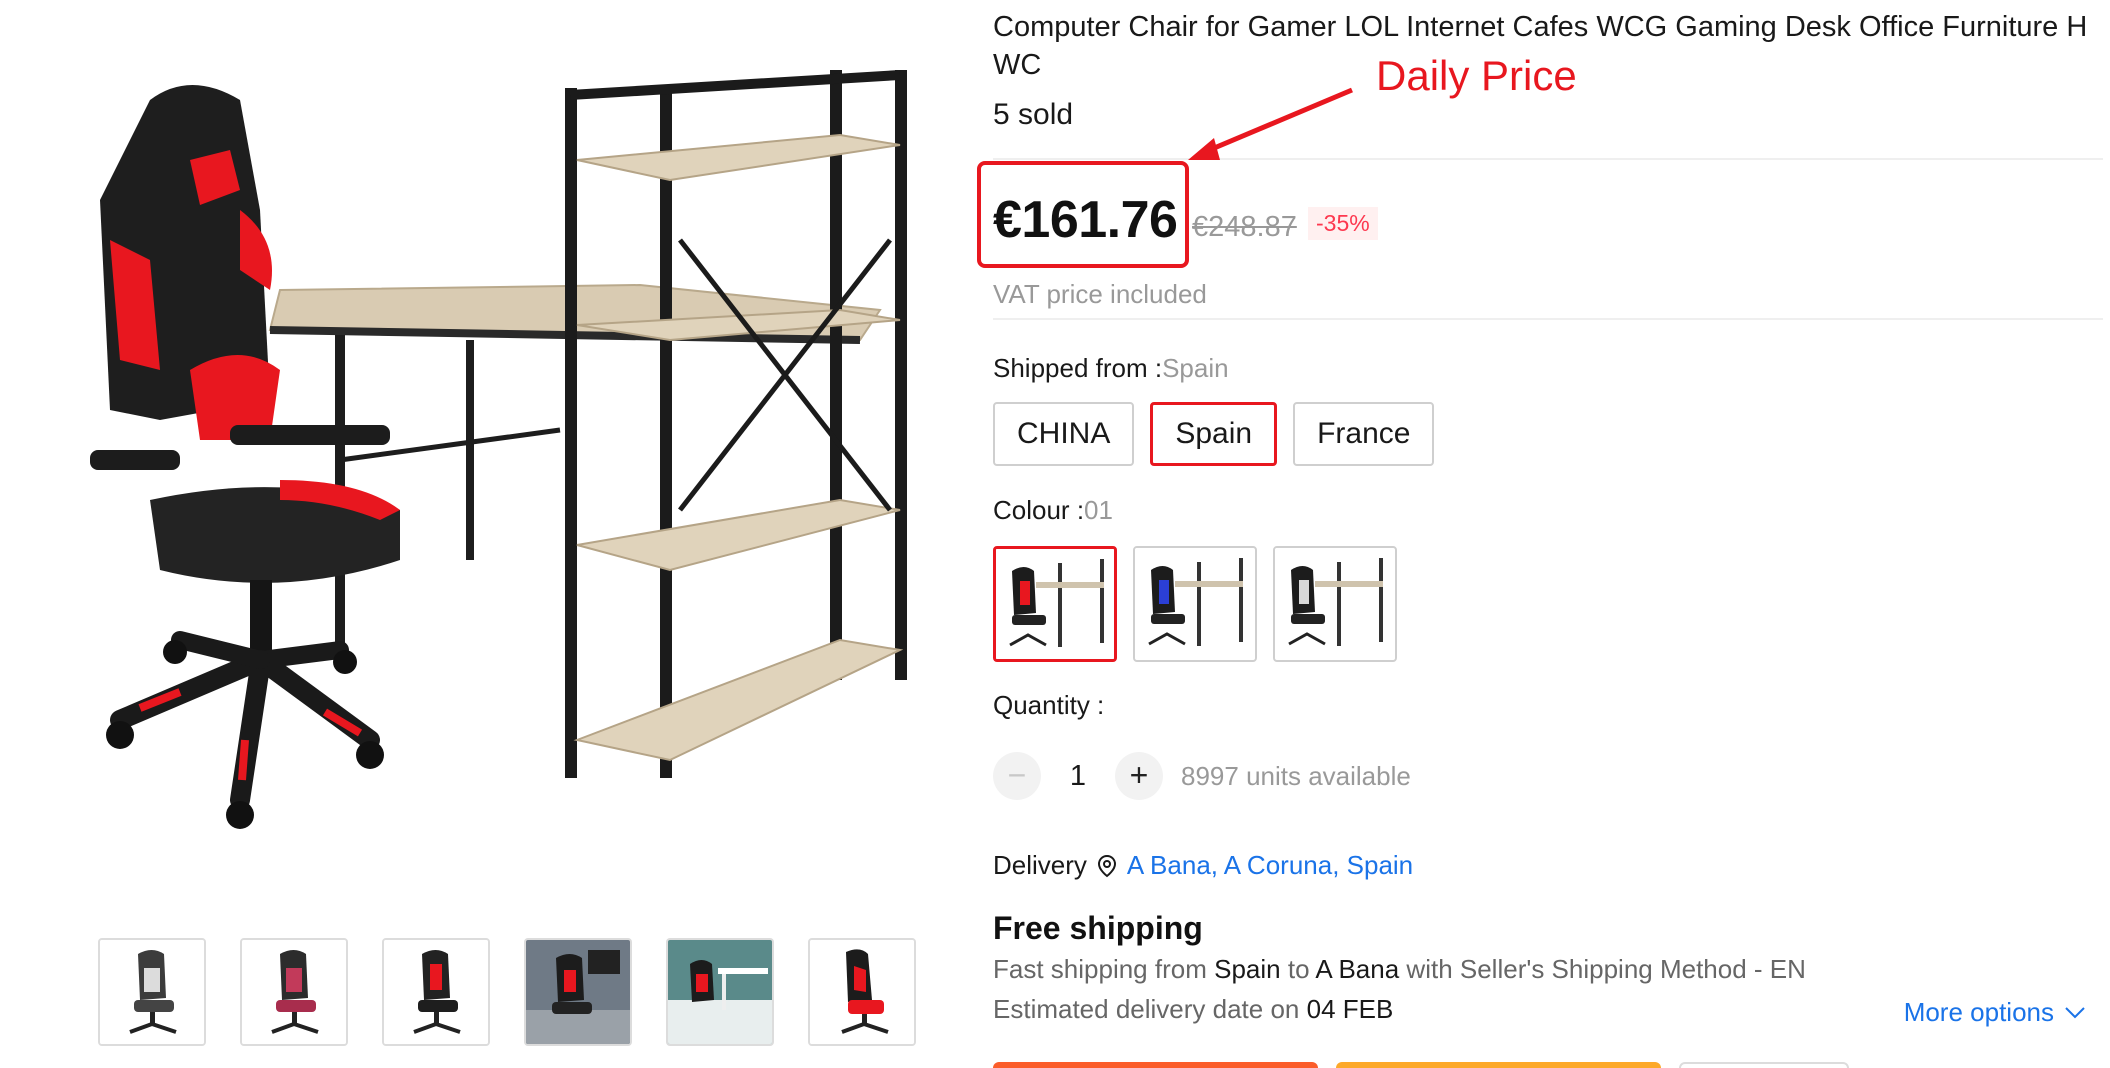  Describe the element at coordinates (294, 992) in the screenshot. I see `thumbnail-pink-chair` at that location.